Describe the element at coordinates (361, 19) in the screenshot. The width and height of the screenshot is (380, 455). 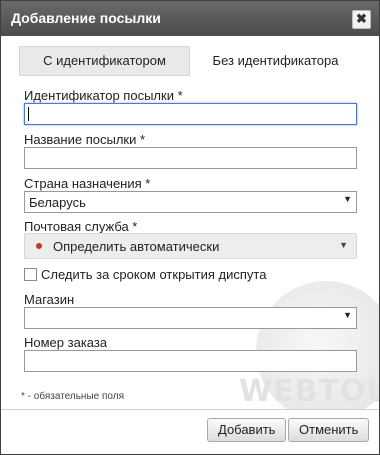
I see `close-icon: ✖` at that location.